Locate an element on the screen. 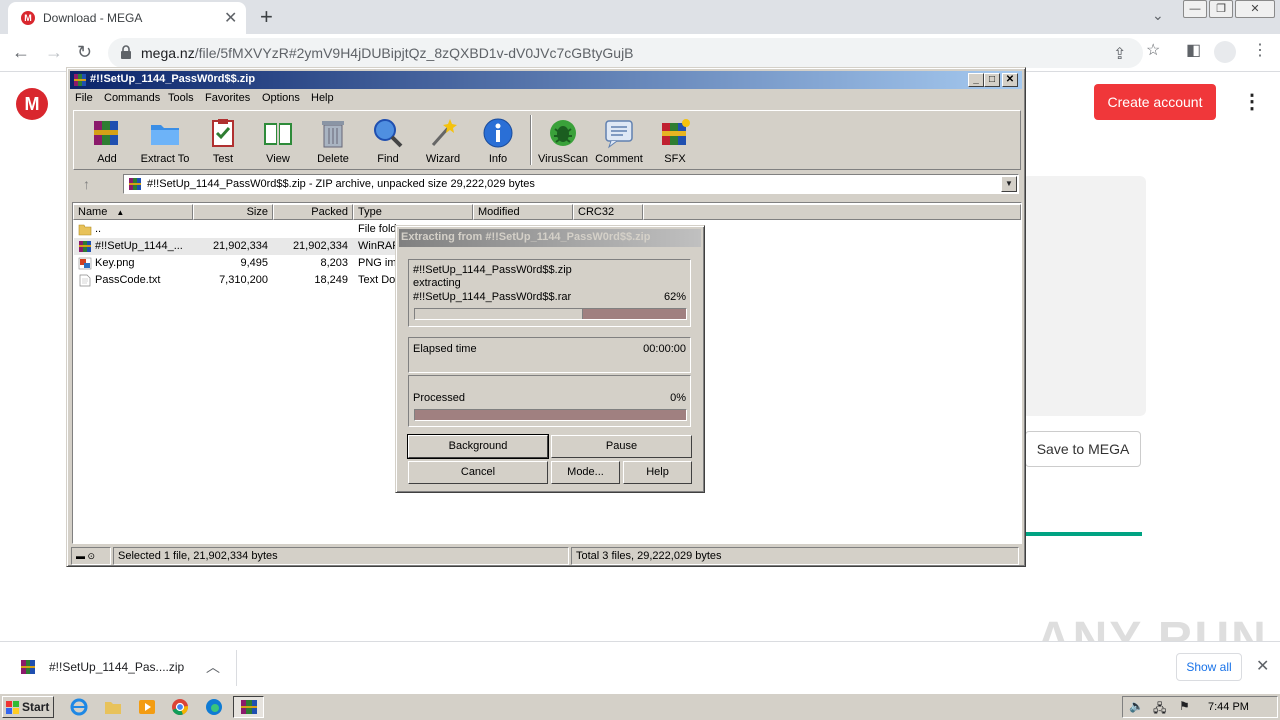 The height and width of the screenshot is (720, 1280). winrar-maximize-button: □ is located at coordinates (992, 80).